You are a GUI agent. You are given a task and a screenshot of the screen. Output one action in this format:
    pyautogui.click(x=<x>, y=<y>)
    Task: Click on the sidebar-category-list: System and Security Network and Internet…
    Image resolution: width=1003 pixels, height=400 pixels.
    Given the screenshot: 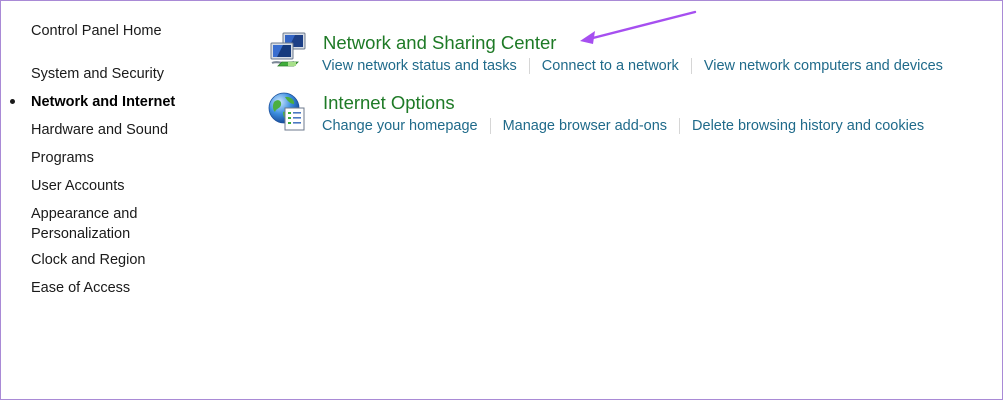 What is the action you would take?
    pyautogui.click(x=120, y=185)
    